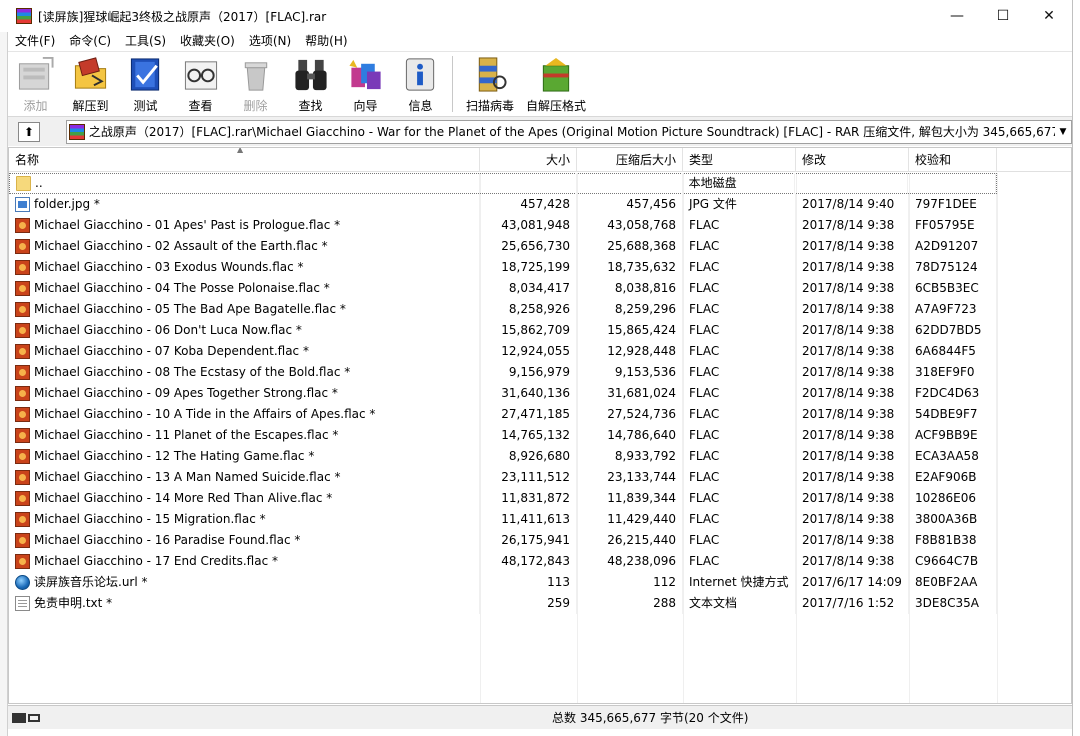 The height and width of the screenshot is (736, 1080). What do you see at coordinates (953, 351) in the screenshot?
I see `file-crc-cell: 6A6844F5` at bounding box center [953, 351].